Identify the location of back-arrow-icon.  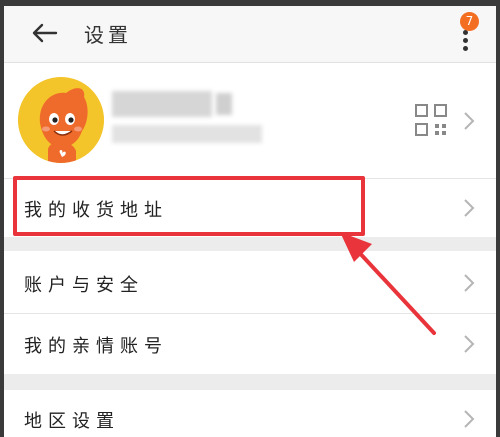
(45, 33).